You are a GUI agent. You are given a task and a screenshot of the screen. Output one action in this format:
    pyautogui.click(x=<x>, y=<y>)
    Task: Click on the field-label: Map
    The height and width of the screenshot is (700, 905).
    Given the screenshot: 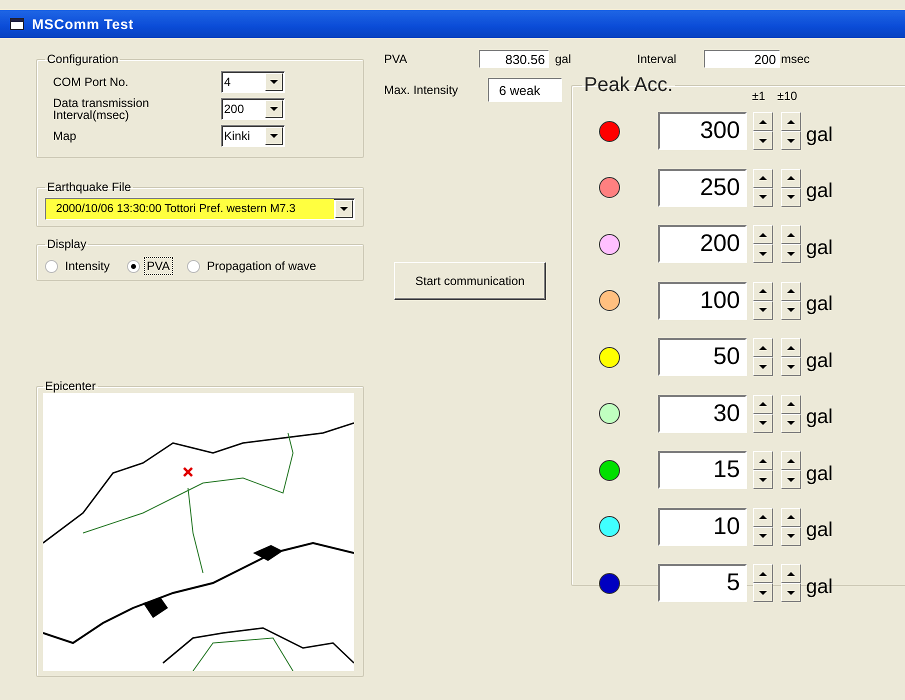 What is the action you would take?
    pyautogui.click(x=65, y=136)
    